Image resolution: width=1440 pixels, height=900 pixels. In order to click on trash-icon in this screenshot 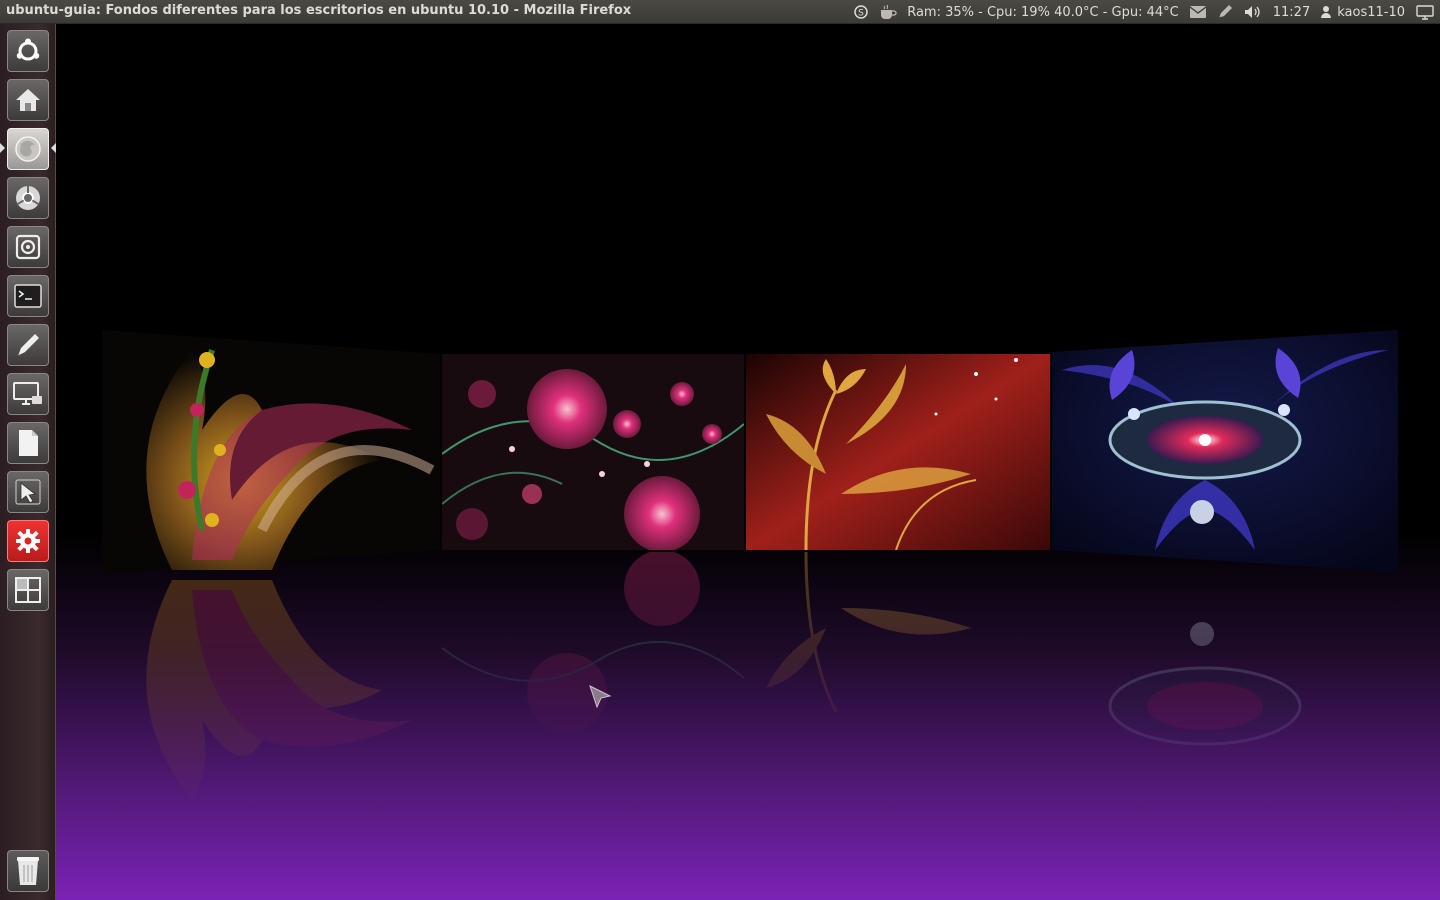, I will do `click(28, 871)`.